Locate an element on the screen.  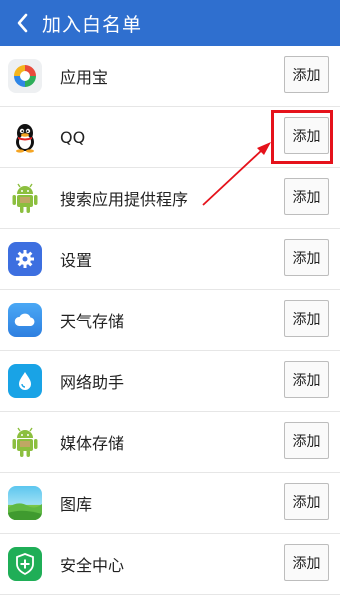
list-item-settings: 设置 添加 is located at coordinates (170, 259).